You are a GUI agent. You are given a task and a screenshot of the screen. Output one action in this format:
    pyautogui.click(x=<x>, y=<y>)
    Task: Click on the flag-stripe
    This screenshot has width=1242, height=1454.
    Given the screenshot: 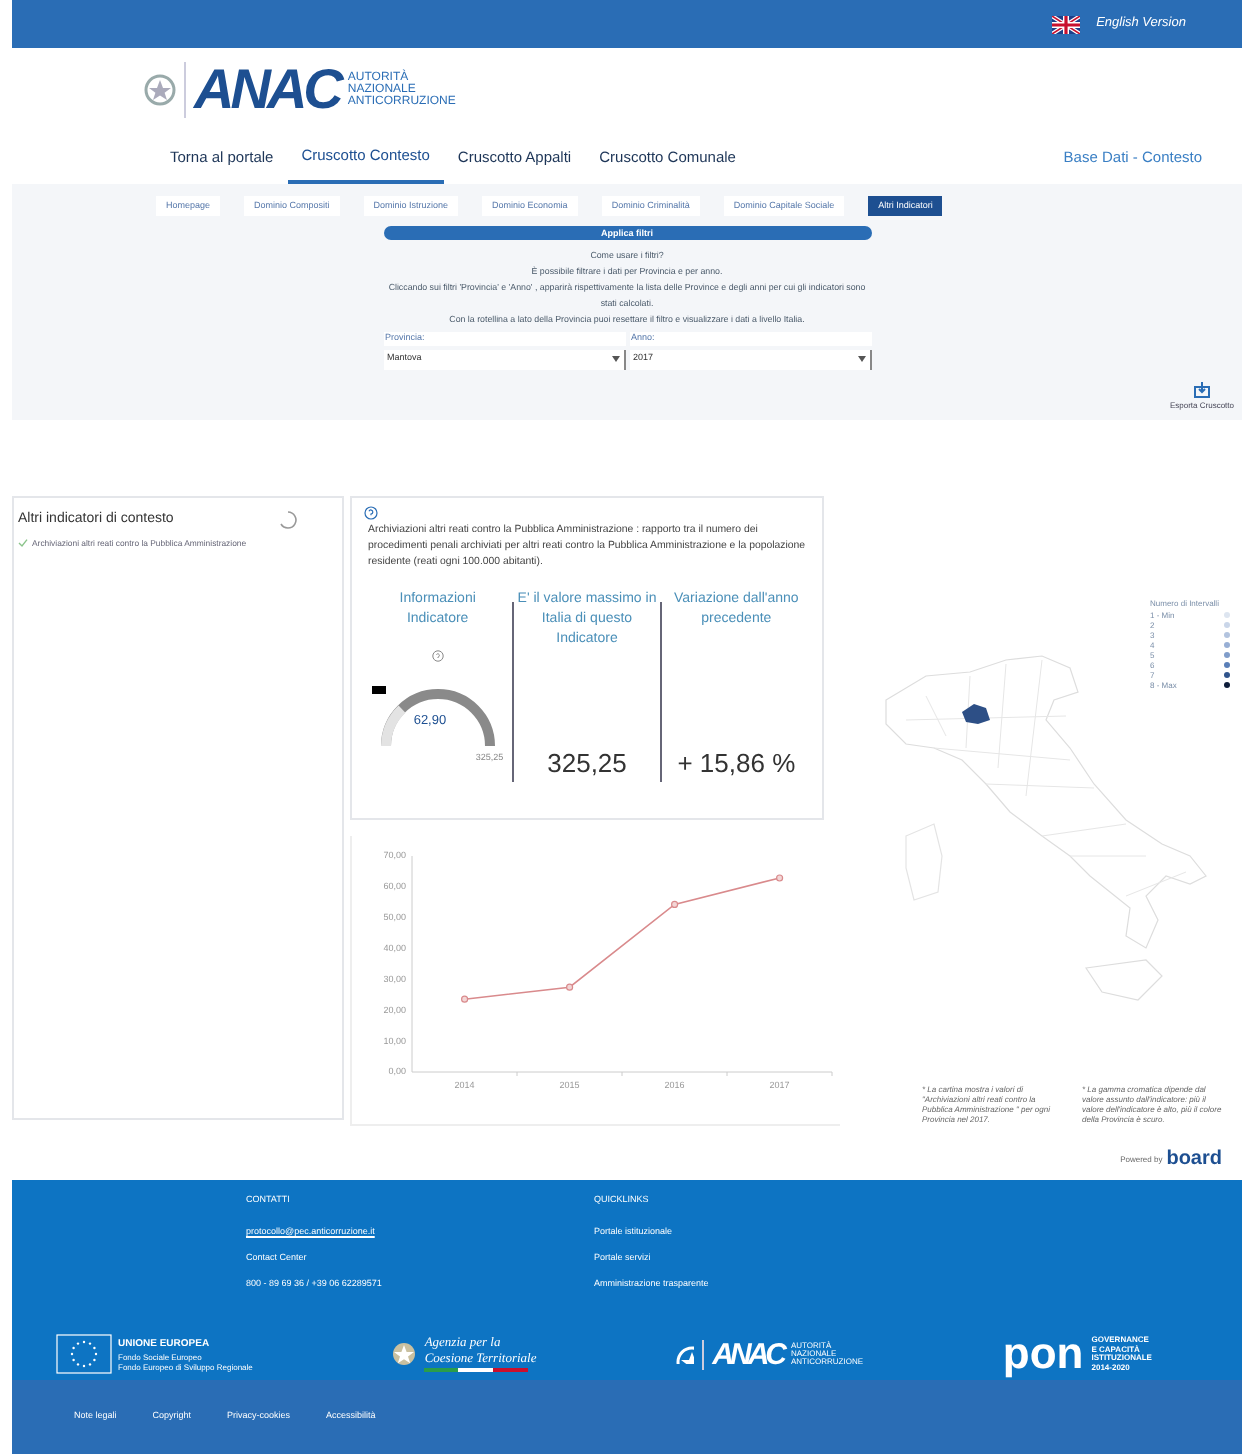 What is the action you would take?
    pyautogui.click(x=476, y=1370)
    